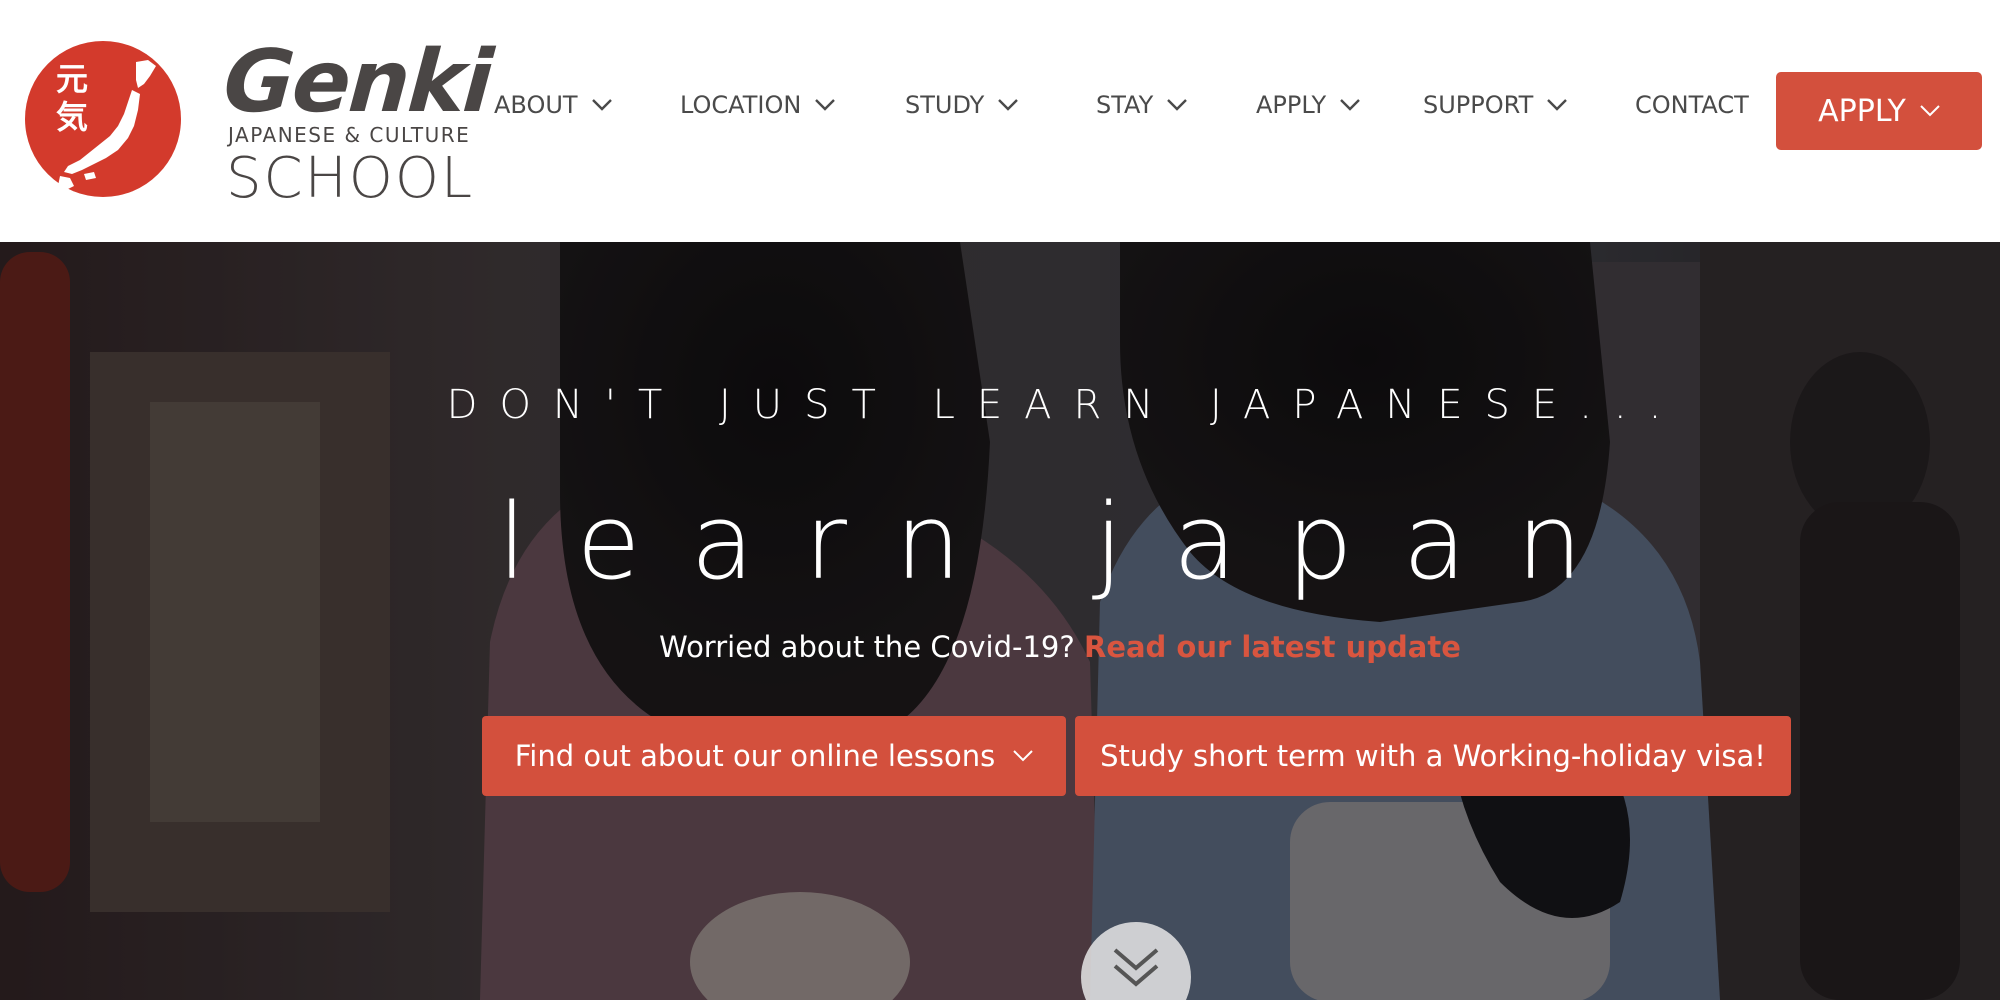 The width and height of the screenshot is (2000, 1000). I want to click on nav-item-contact: CONTACT, so click(1692, 105).